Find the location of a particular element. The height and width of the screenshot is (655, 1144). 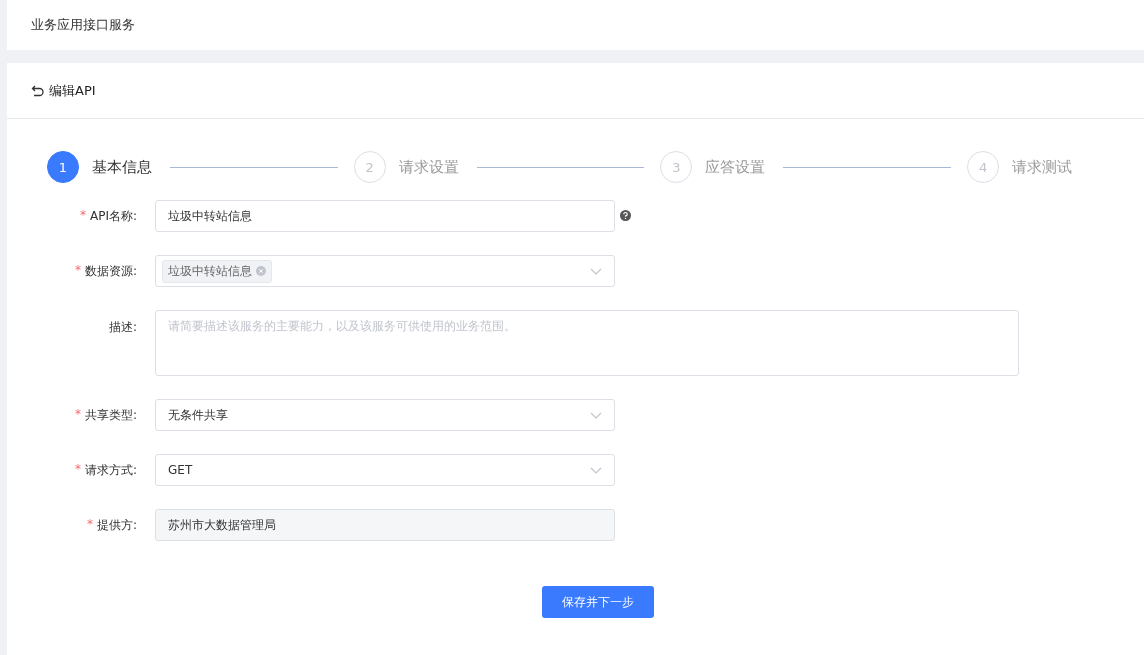

step-label: 基本信息 is located at coordinates (122, 167).